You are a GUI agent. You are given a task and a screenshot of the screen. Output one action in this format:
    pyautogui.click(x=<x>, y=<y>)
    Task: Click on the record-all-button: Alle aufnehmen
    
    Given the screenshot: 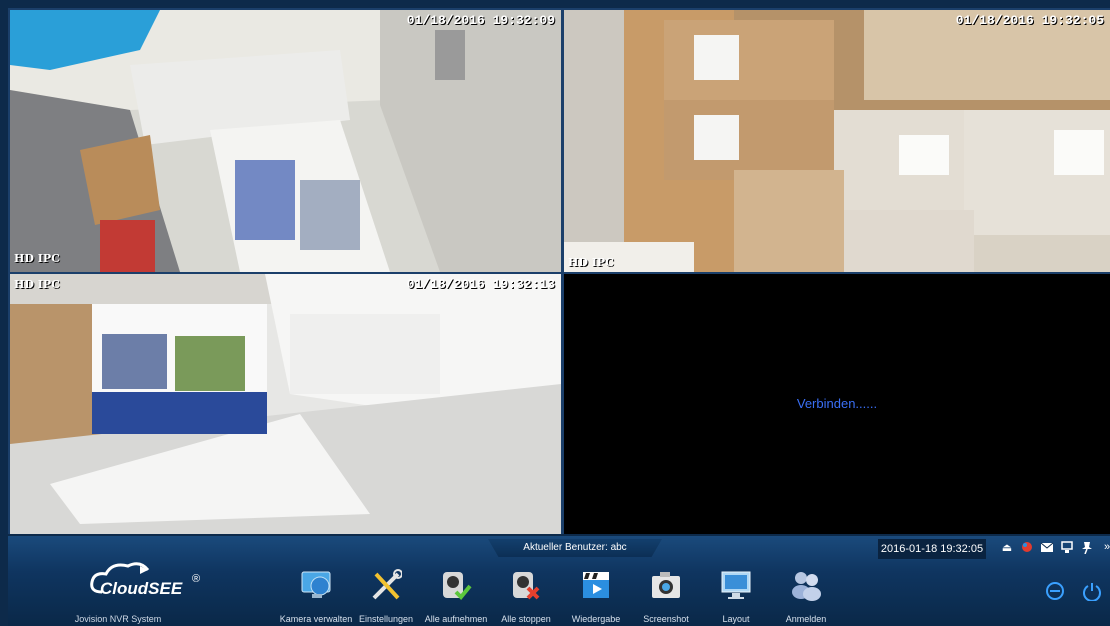 What is the action you would take?
    pyautogui.click(x=456, y=597)
    